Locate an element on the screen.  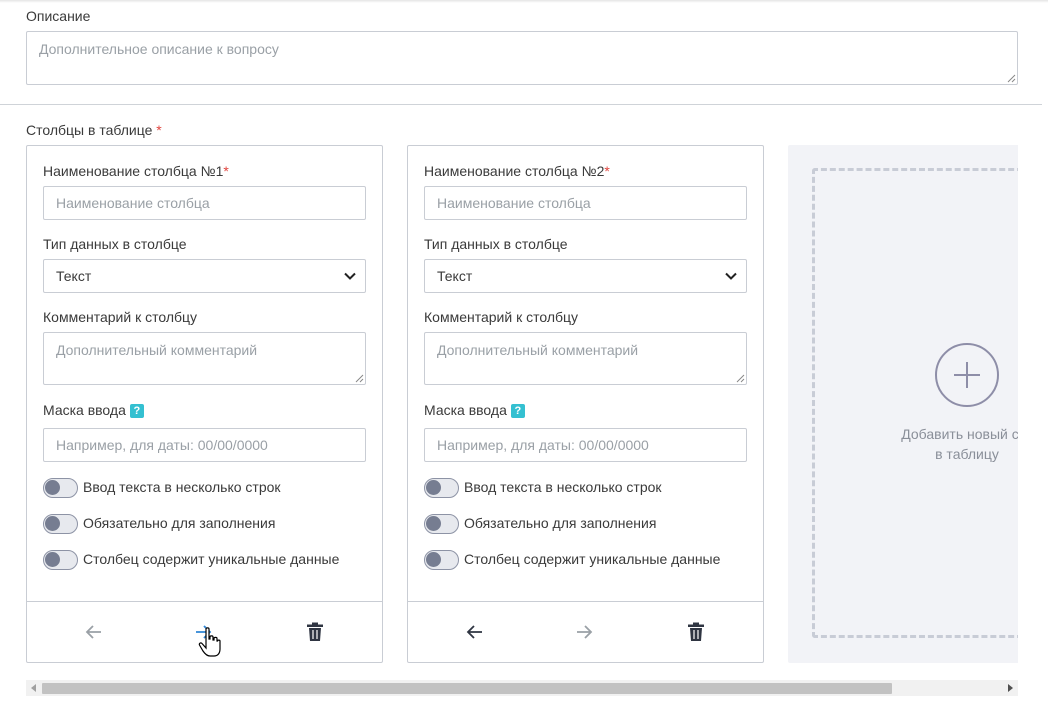
column-name-label: Наименование столбца №2* is located at coordinates (517, 171).